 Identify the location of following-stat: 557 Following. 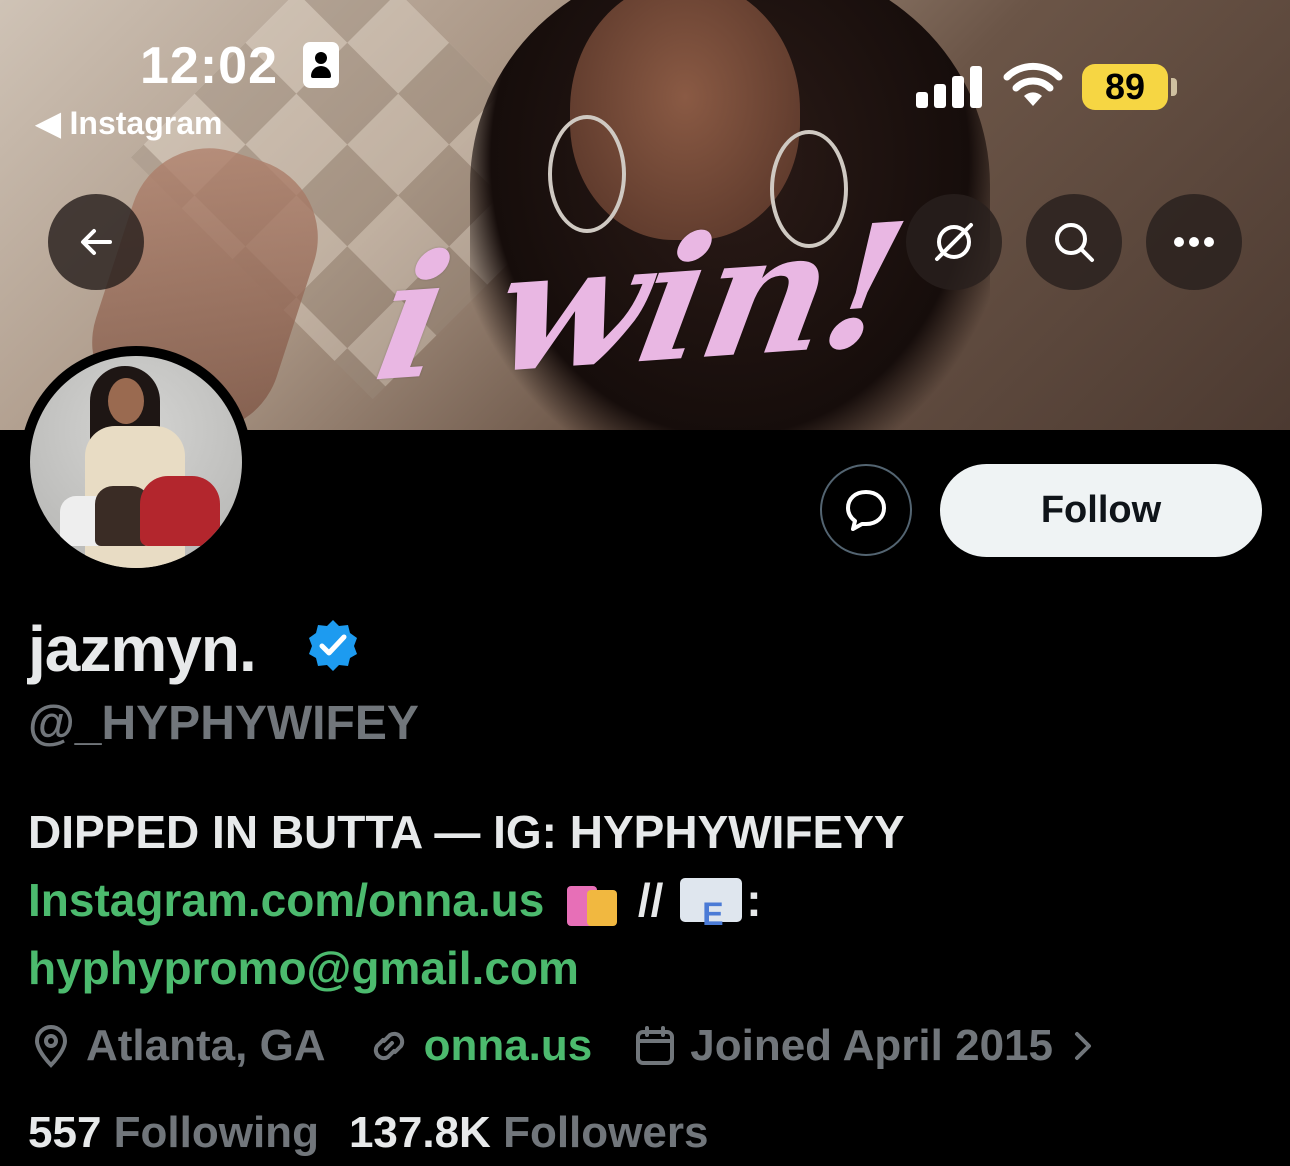
(173, 1133).